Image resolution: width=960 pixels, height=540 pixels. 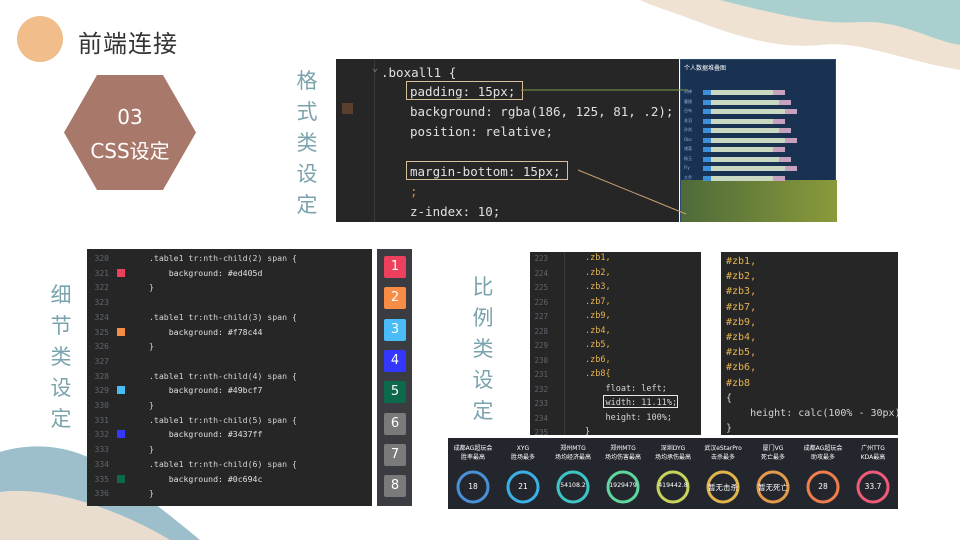 I want to click on rank-badge: 1, so click(x=395, y=267).